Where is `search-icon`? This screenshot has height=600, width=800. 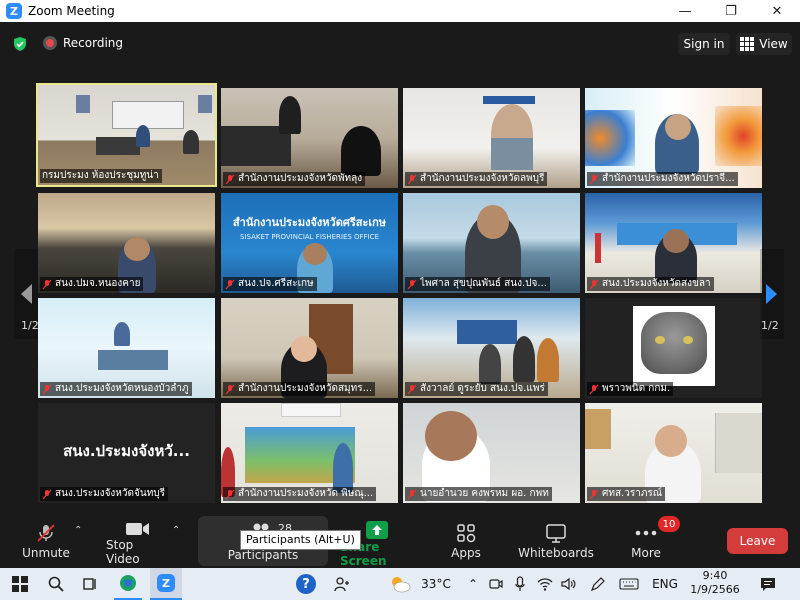
search-icon is located at coordinates (56, 584).